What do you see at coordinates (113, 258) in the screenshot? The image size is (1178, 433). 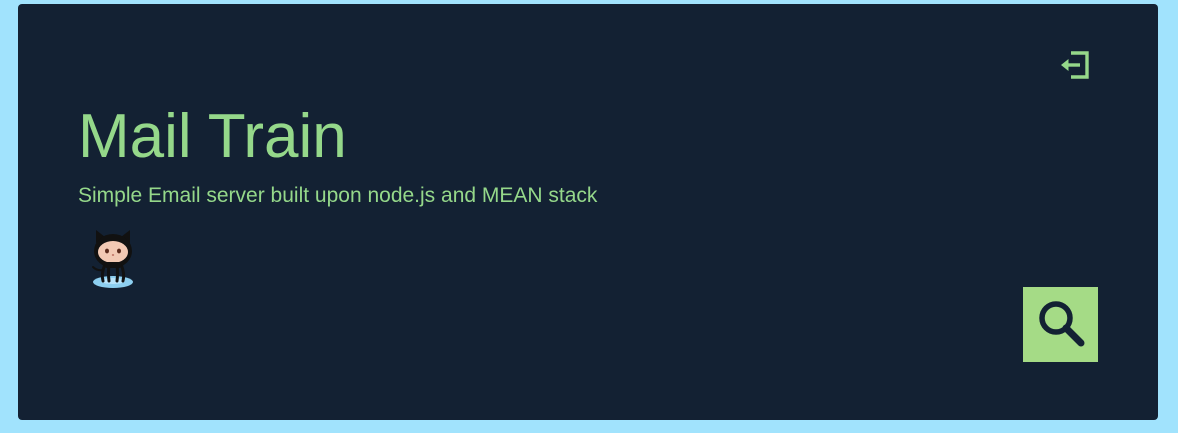 I see `github-link` at bounding box center [113, 258].